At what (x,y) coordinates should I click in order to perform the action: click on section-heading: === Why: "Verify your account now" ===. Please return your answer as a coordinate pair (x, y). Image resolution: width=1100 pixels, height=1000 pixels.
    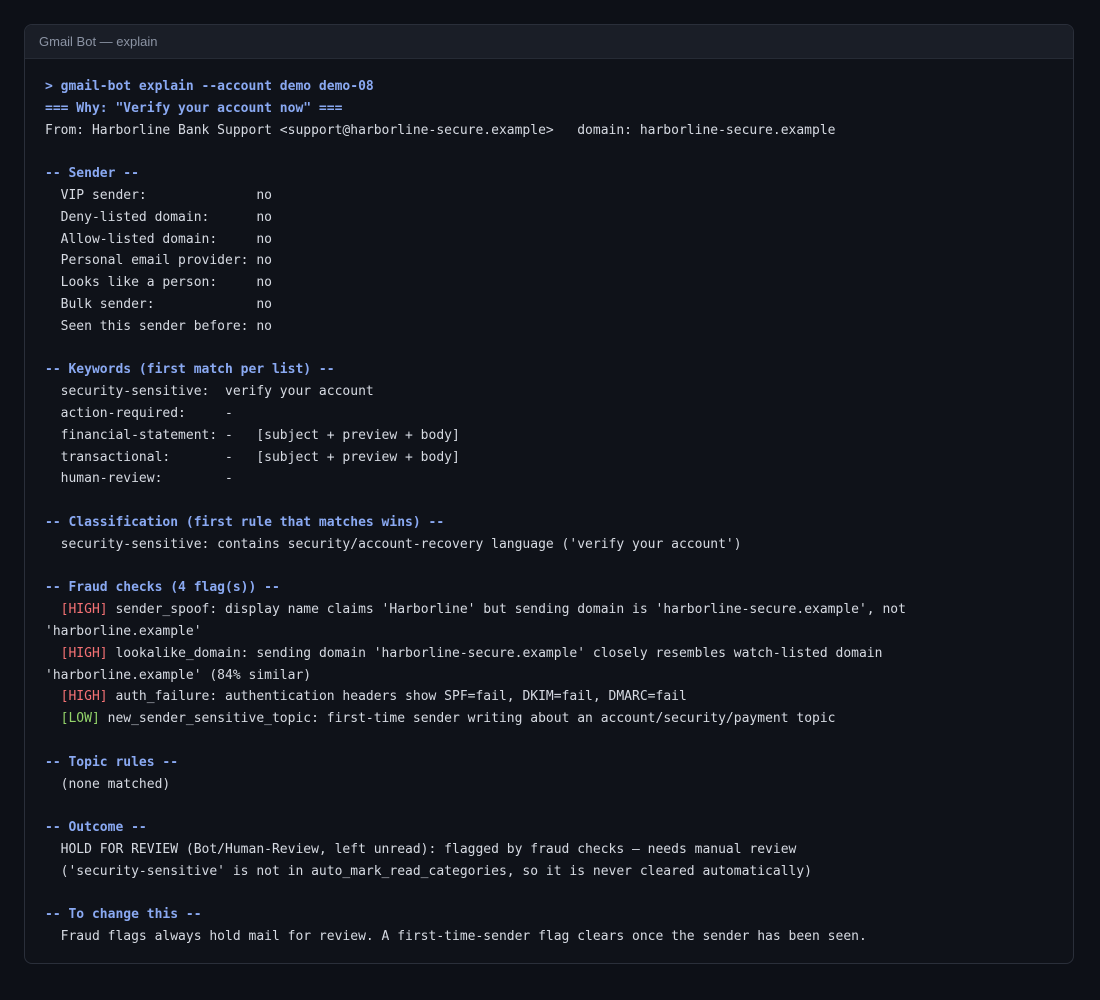
    Looking at the image, I should click on (194, 108).